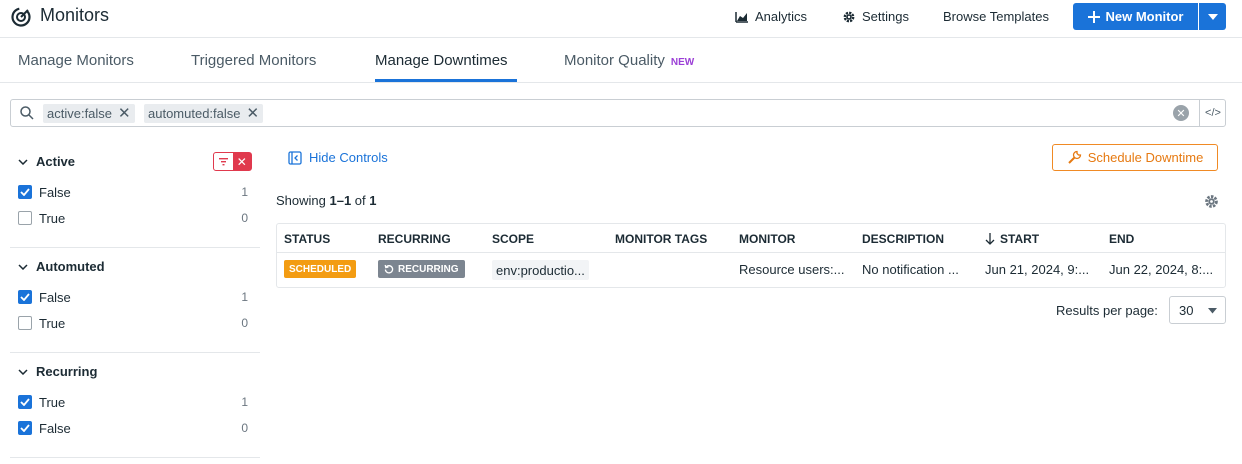 This screenshot has height=464, width=1242. I want to click on search-icon, so click(27, 113).